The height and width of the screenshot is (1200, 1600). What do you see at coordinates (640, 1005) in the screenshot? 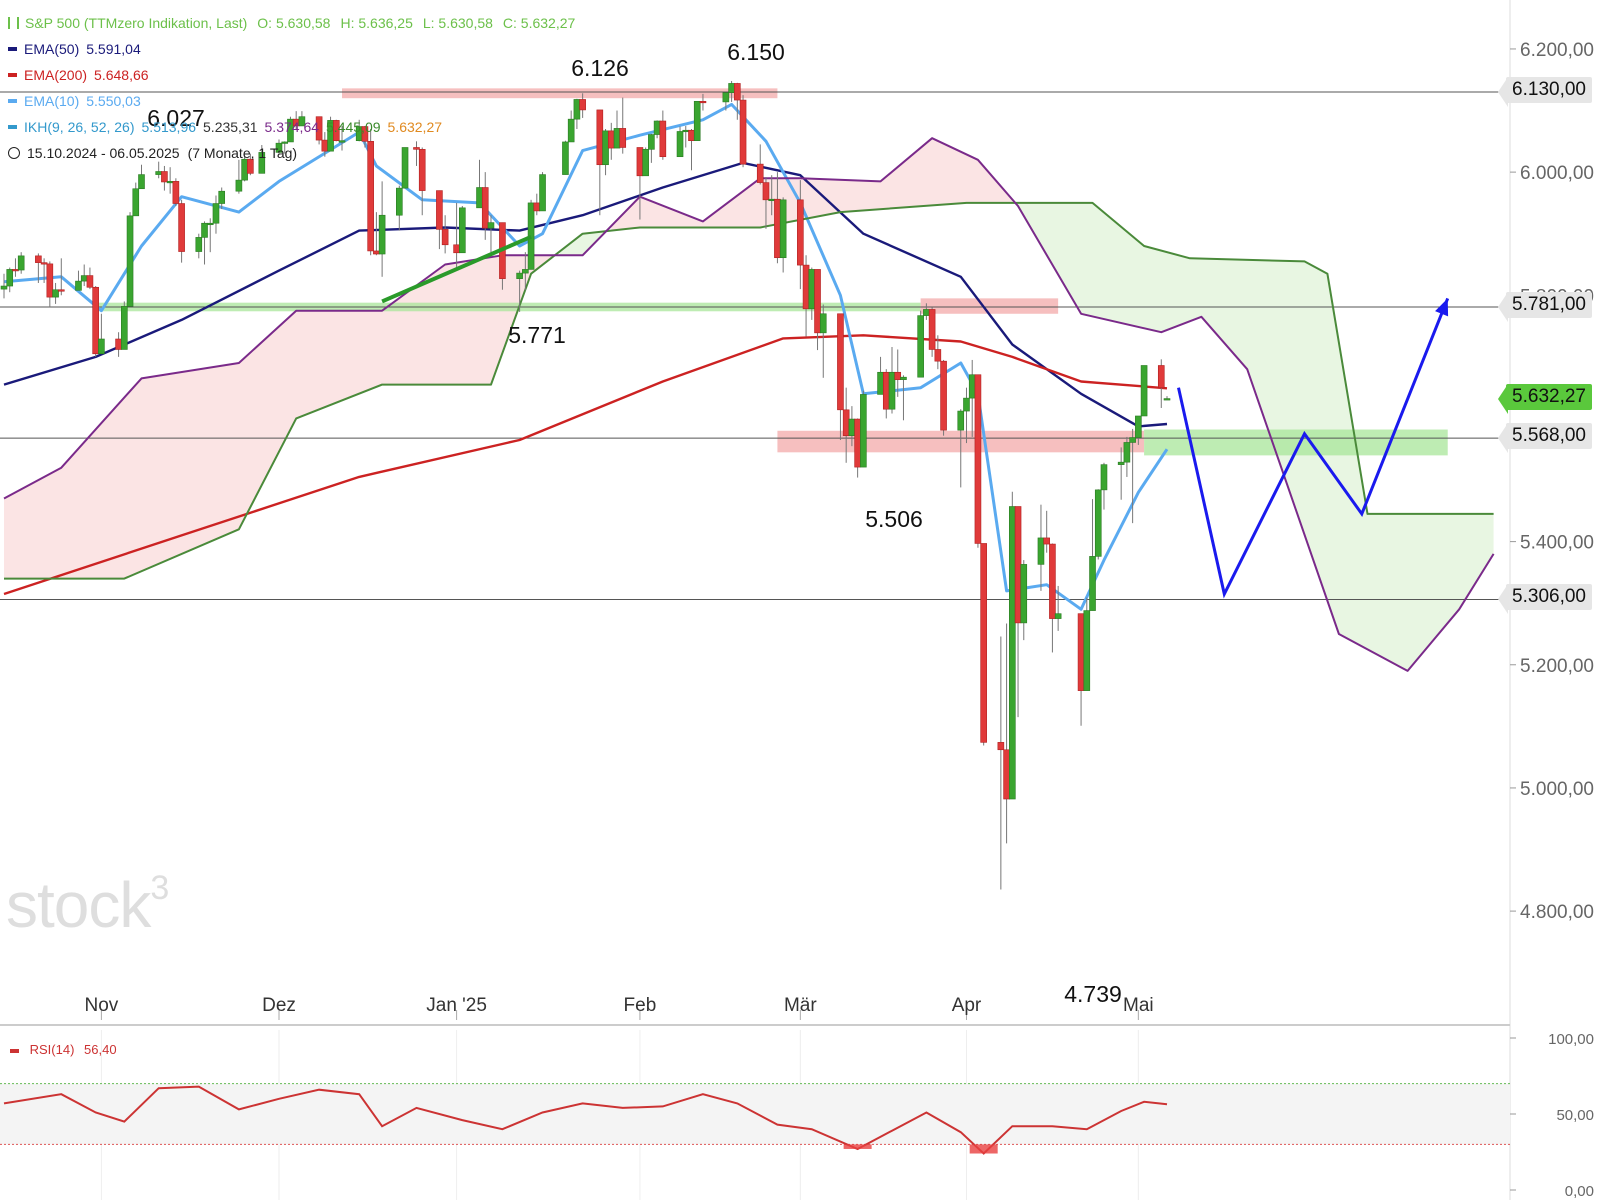
I see `x-tick-label-3: Feb` at bounding box center [640, 1005].